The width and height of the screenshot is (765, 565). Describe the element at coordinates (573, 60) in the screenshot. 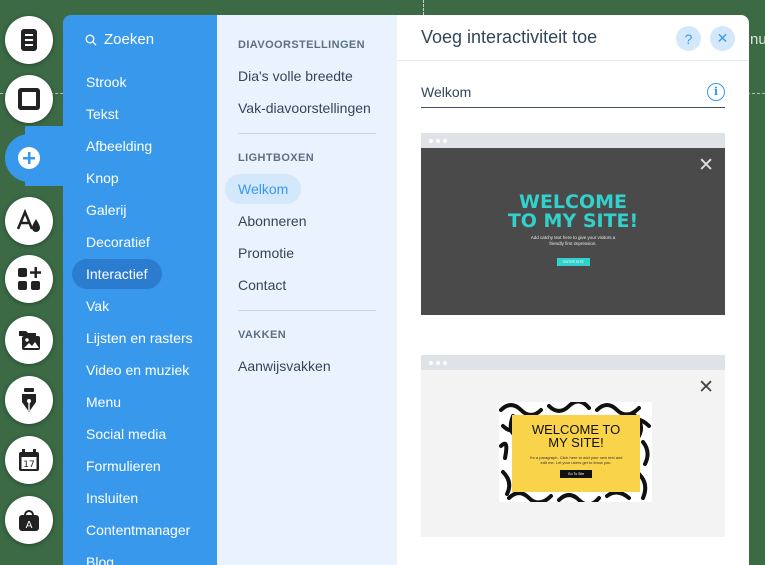

I see `header-divider` at that location.